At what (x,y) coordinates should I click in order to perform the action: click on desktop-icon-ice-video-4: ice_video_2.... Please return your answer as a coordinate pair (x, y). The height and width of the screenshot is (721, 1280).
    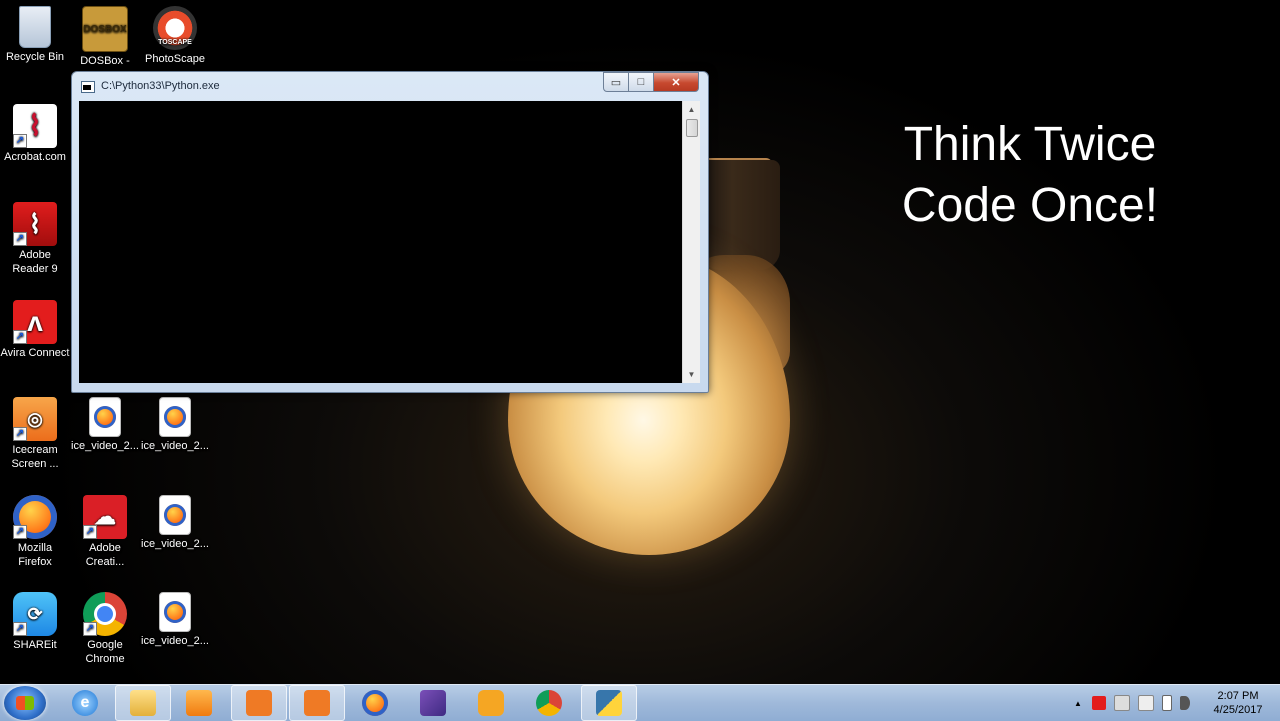
    Looking at the image, I should click on (175, 620).